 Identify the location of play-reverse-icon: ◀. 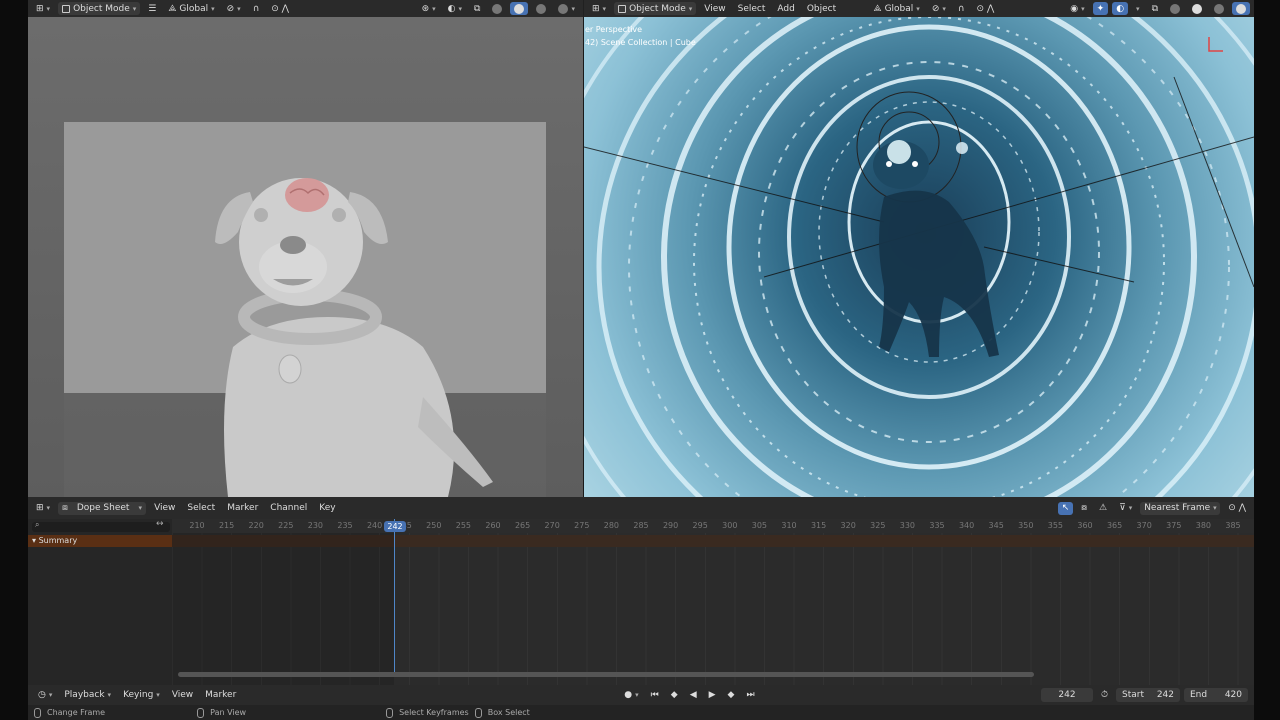
(693, 695).